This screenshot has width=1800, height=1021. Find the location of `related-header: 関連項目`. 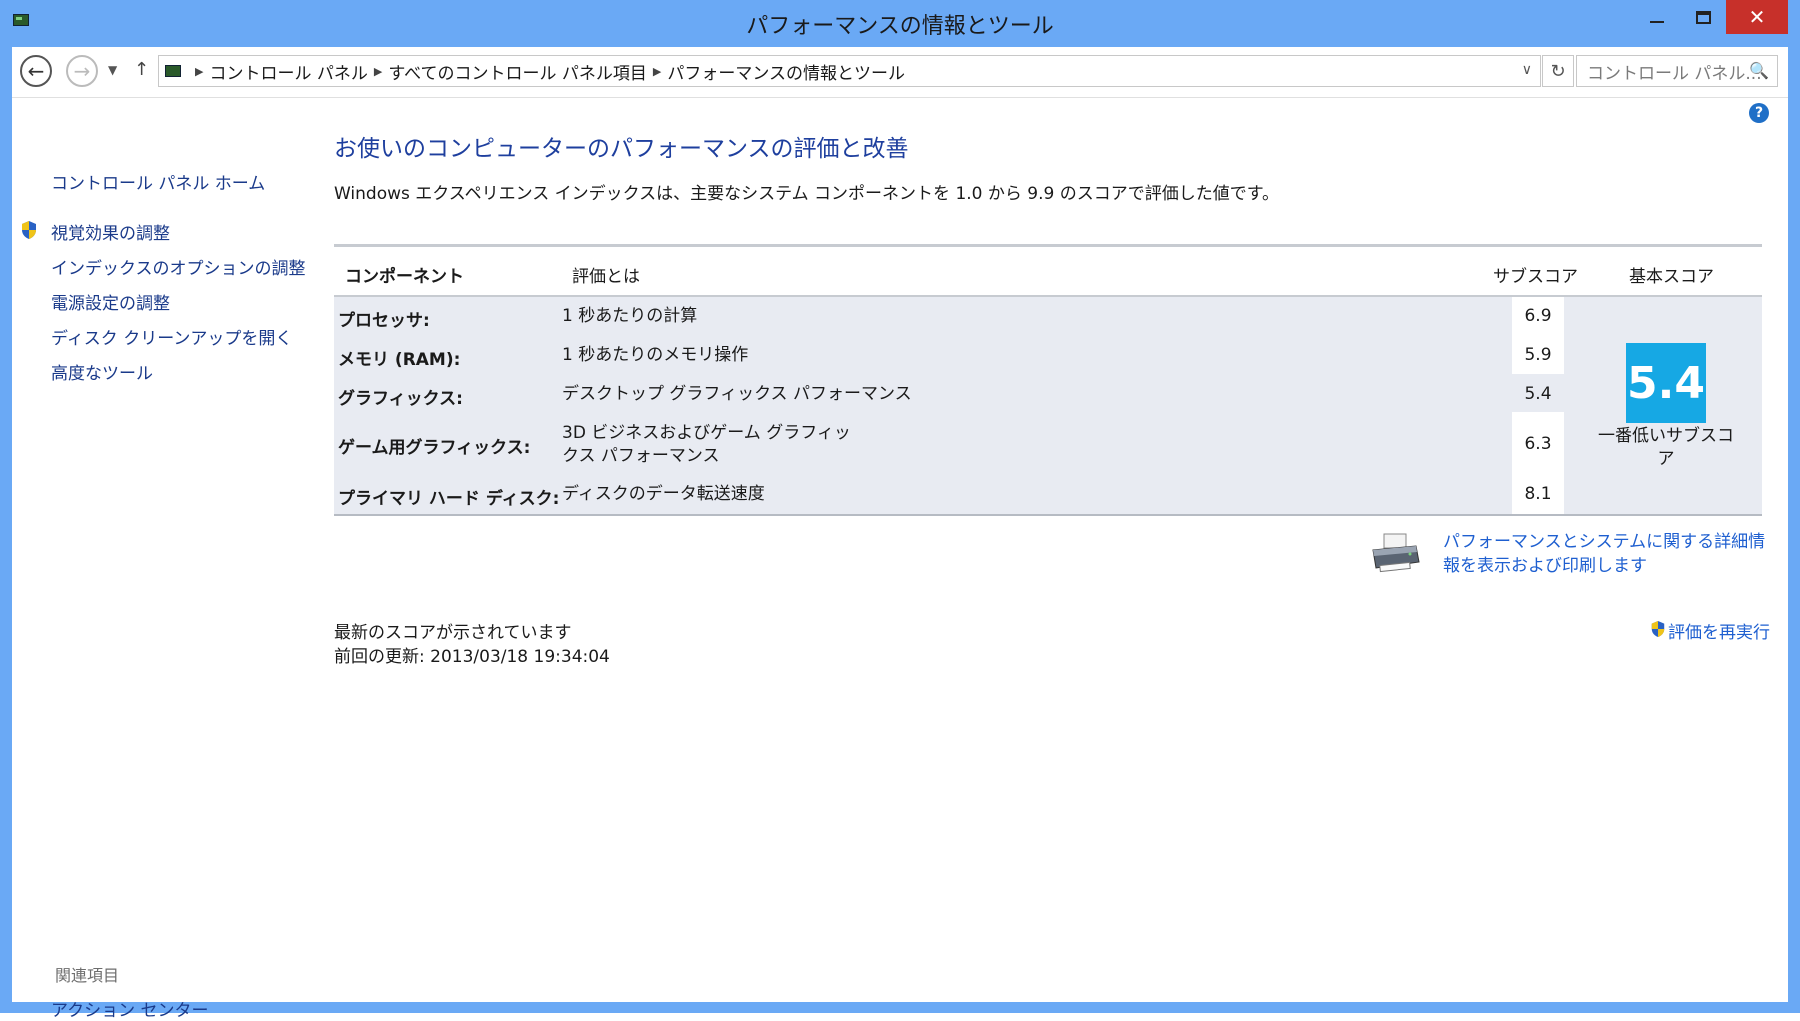

related-header: 関連項目 is located at coordinates (87, 975).